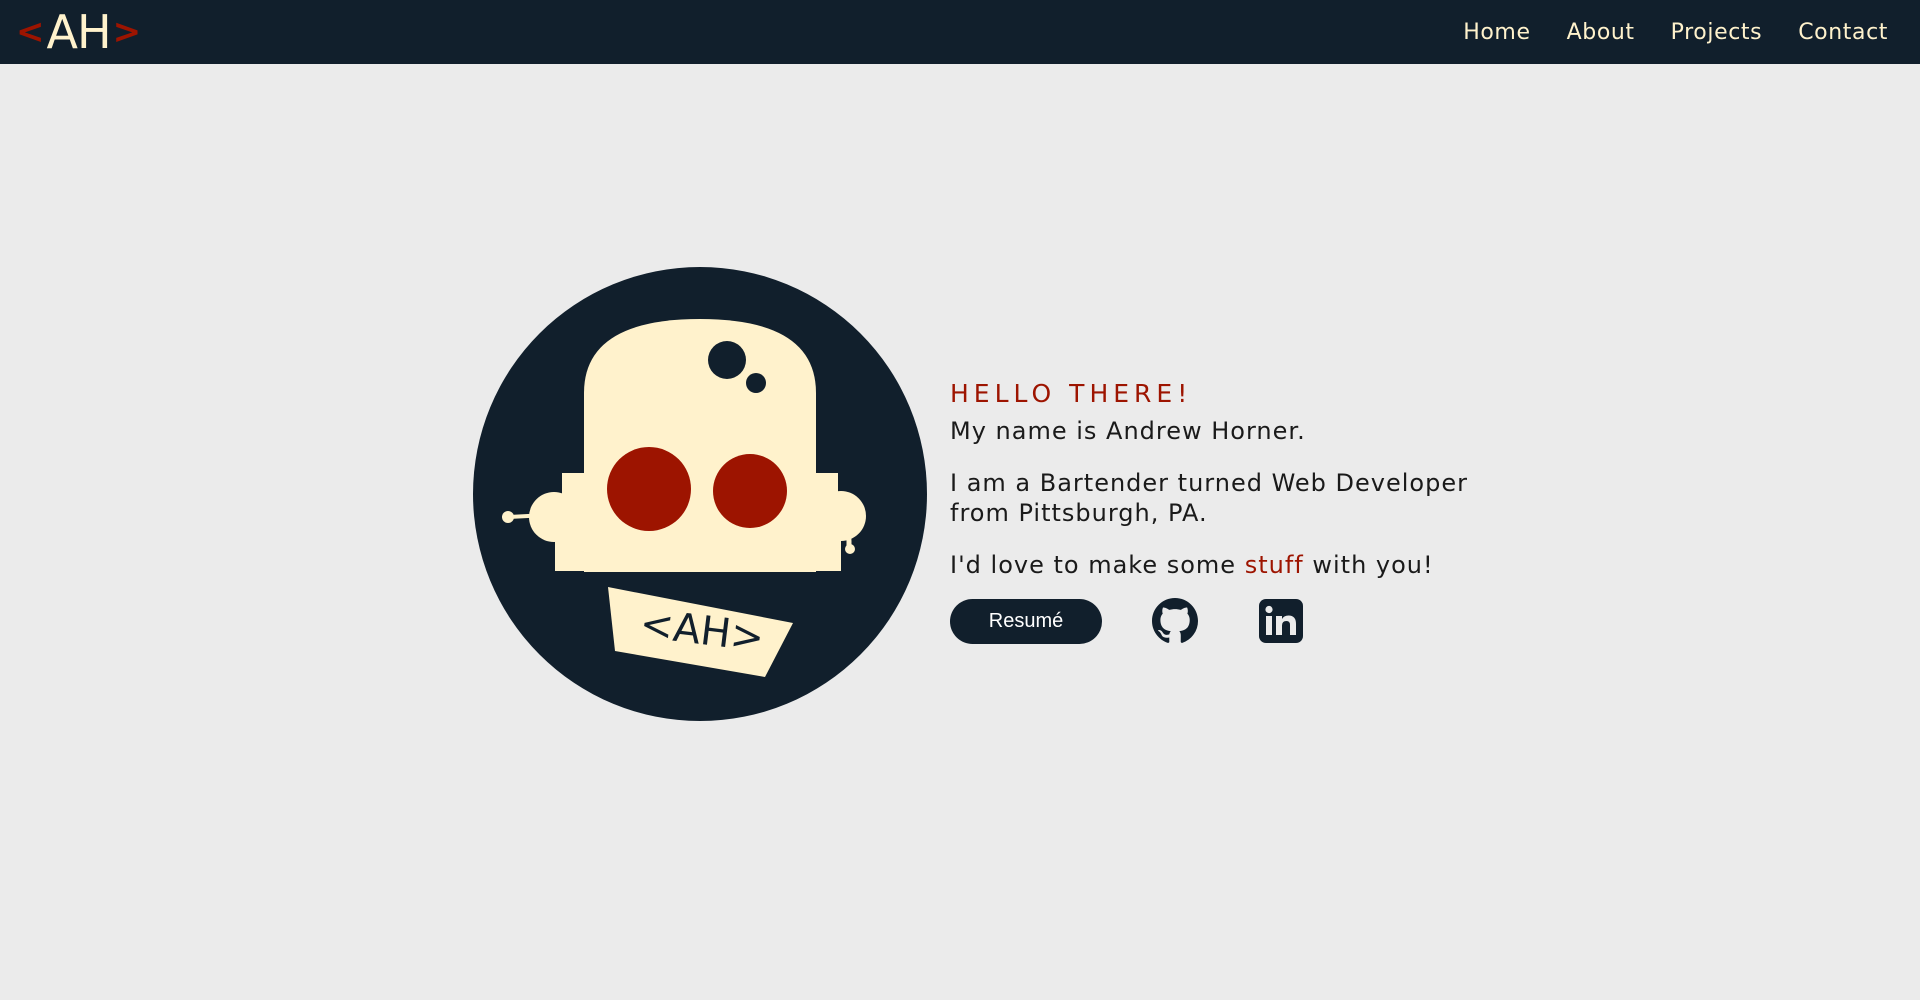 This screenshot has width=1920, height=1000. What do you see at coordinates (960, 32) in the screenshot?
I see `navbar: < AH > Home About Projects Contact` at bounding box center [960, 32].